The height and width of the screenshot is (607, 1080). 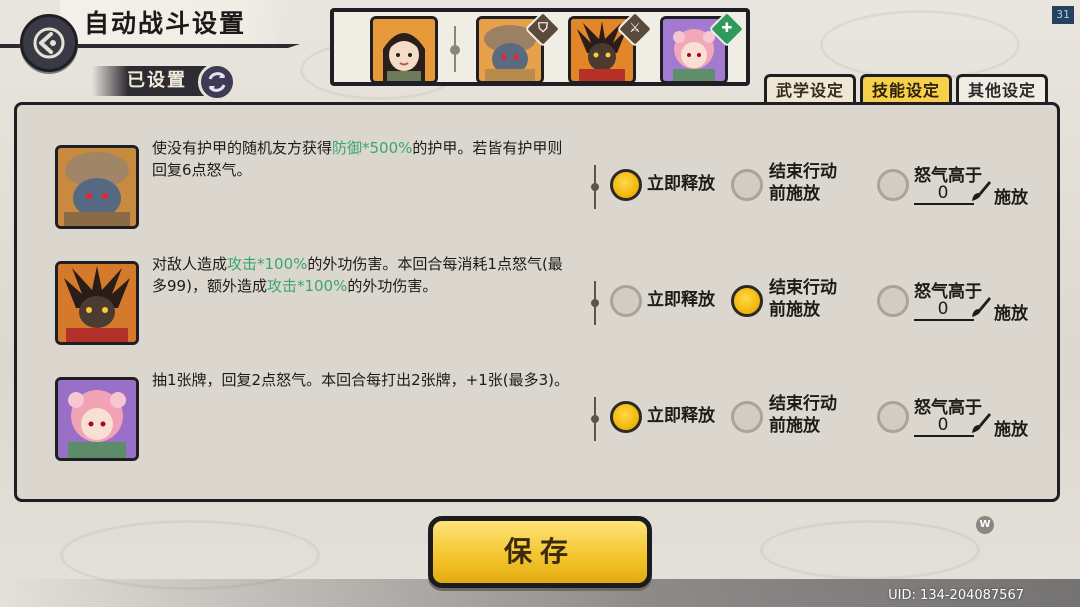 I want to click on refresh-icon, so click(x=217, y=82).